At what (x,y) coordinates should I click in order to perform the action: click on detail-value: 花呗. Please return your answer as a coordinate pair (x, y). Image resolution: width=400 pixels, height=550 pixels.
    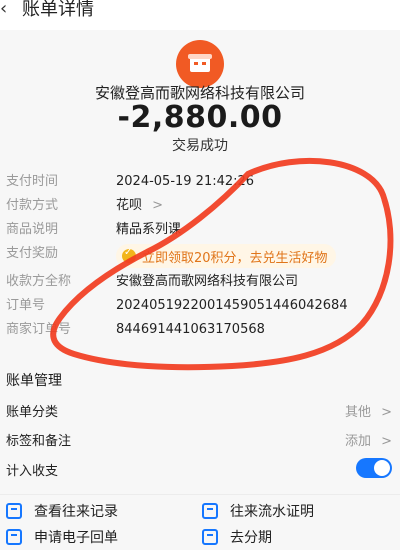
    Looking at the image, I should click on (129, 205).